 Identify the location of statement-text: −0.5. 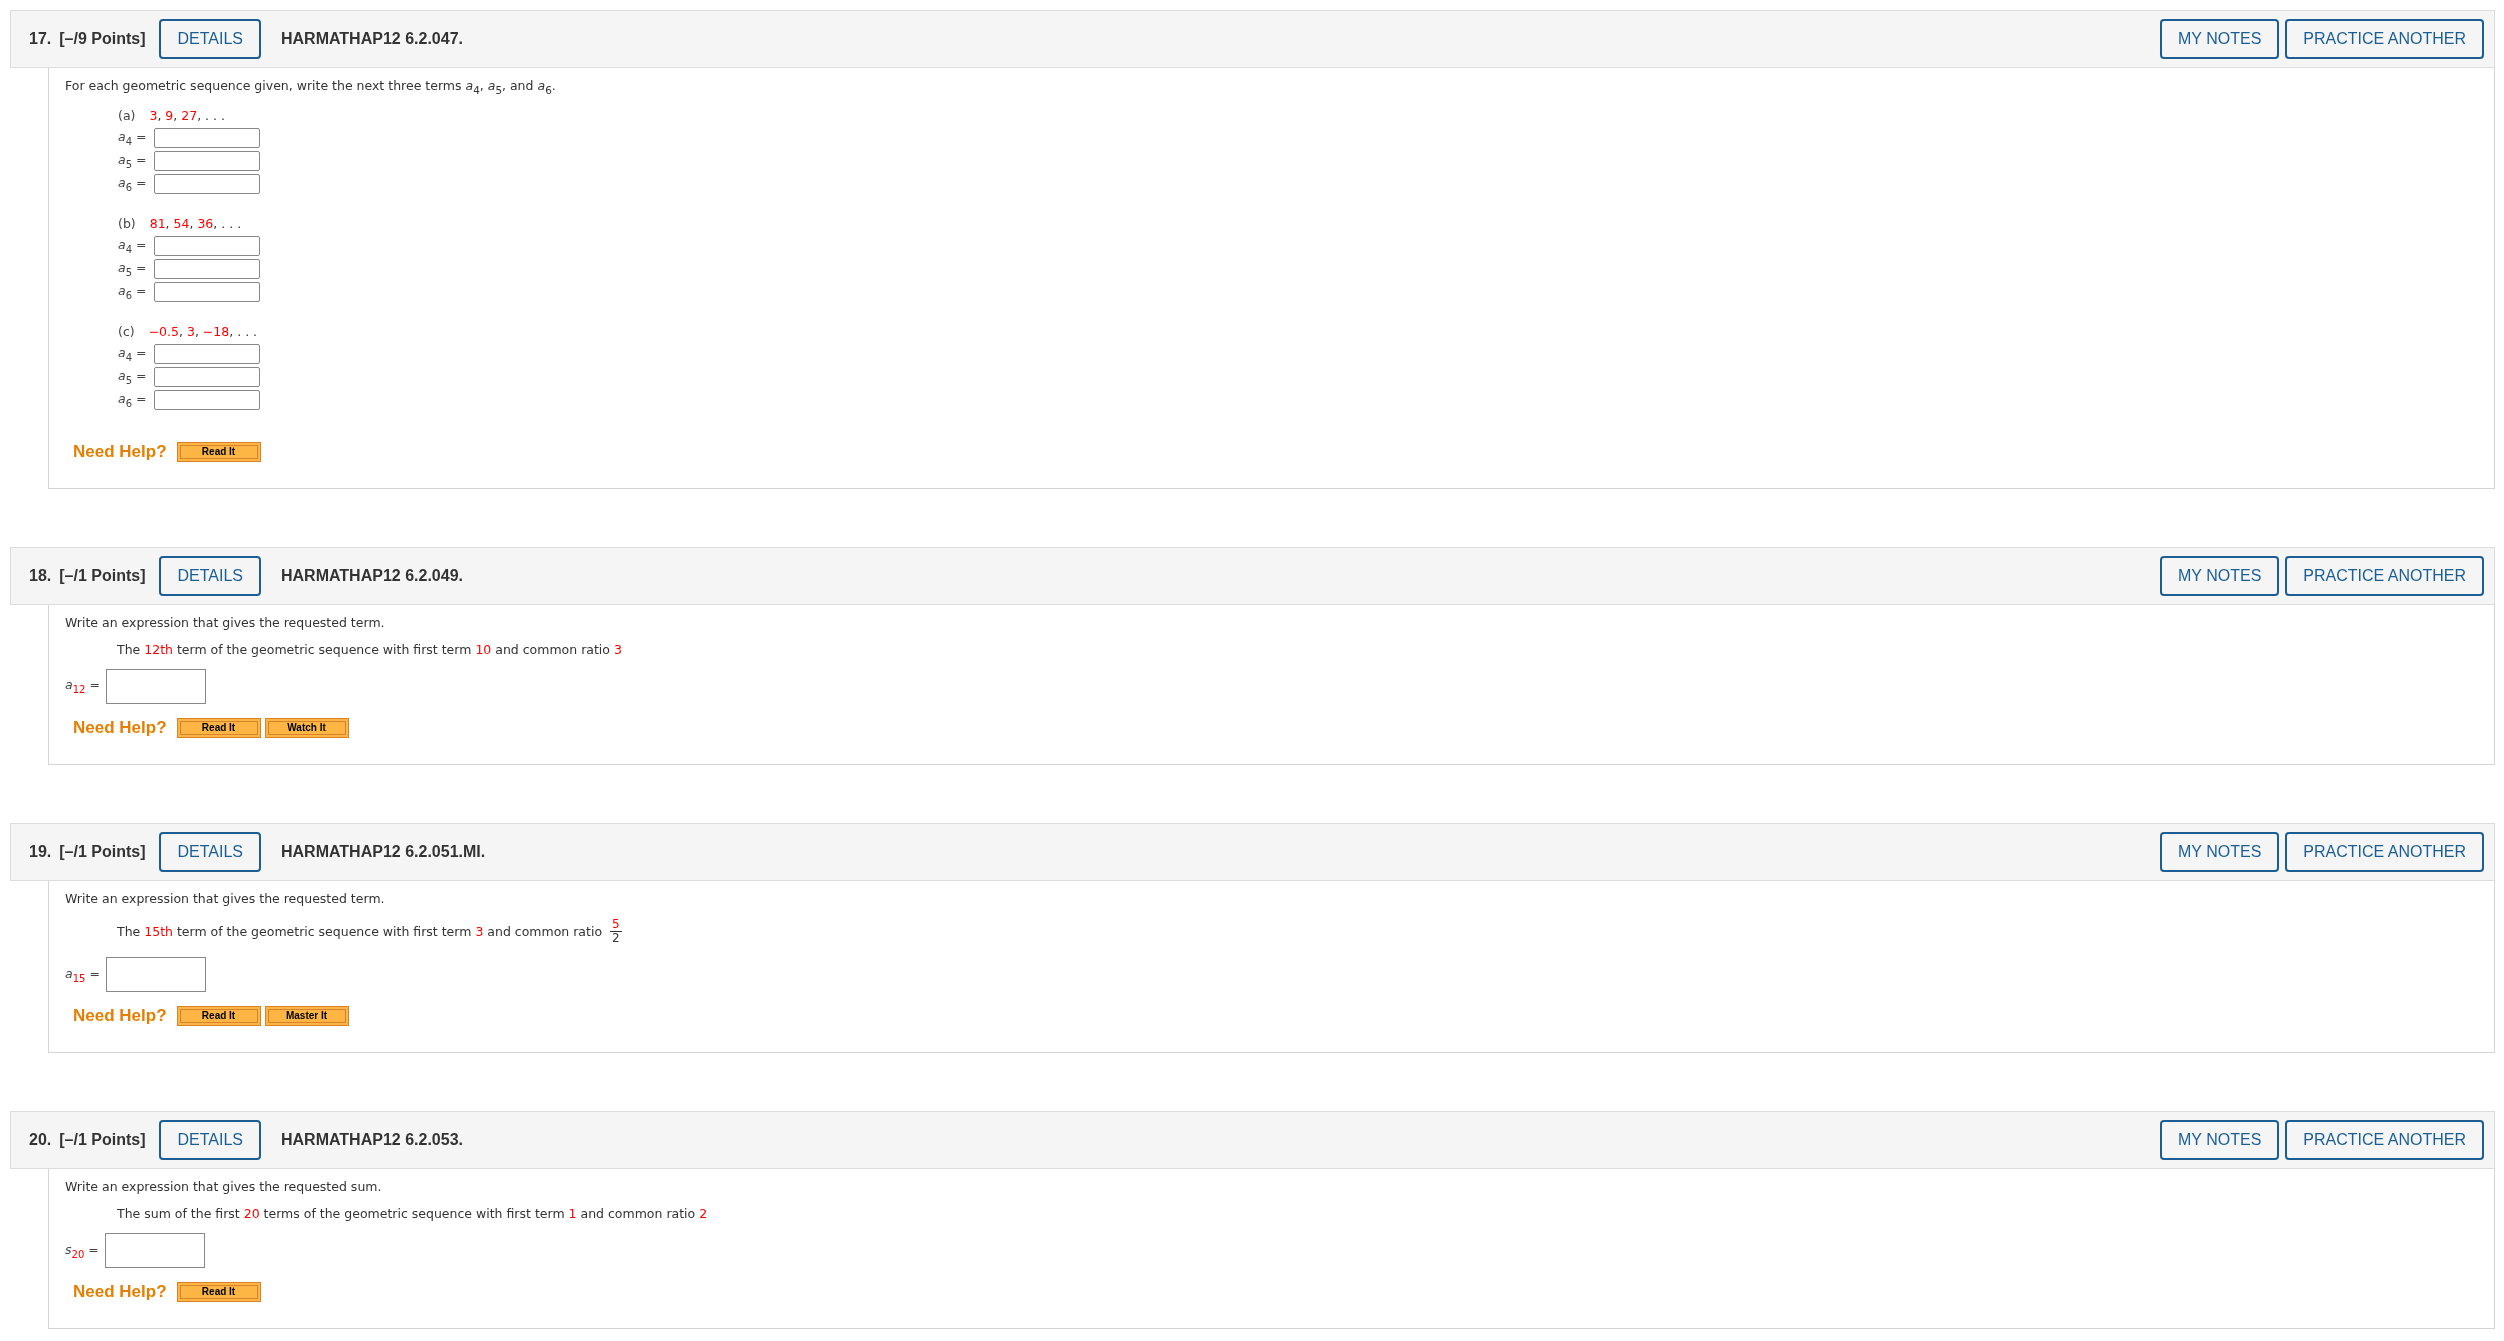
(163, 331).